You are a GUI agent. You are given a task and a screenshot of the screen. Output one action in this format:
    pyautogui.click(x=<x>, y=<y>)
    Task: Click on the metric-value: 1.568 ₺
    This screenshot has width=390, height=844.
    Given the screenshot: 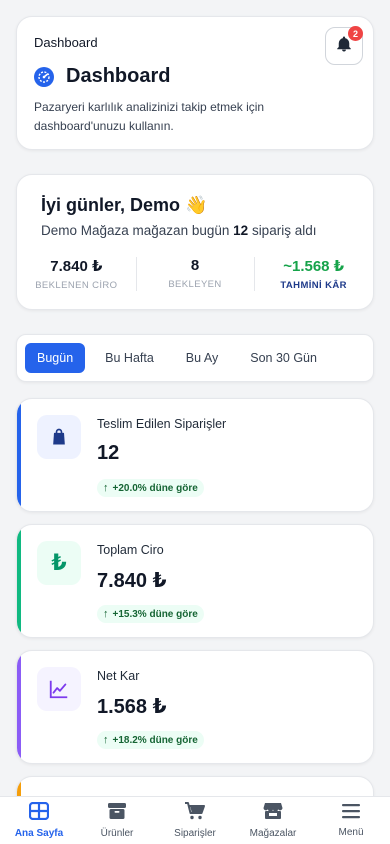 What is the action you would take?
    pyautogui.click(x=132, y=707)
    